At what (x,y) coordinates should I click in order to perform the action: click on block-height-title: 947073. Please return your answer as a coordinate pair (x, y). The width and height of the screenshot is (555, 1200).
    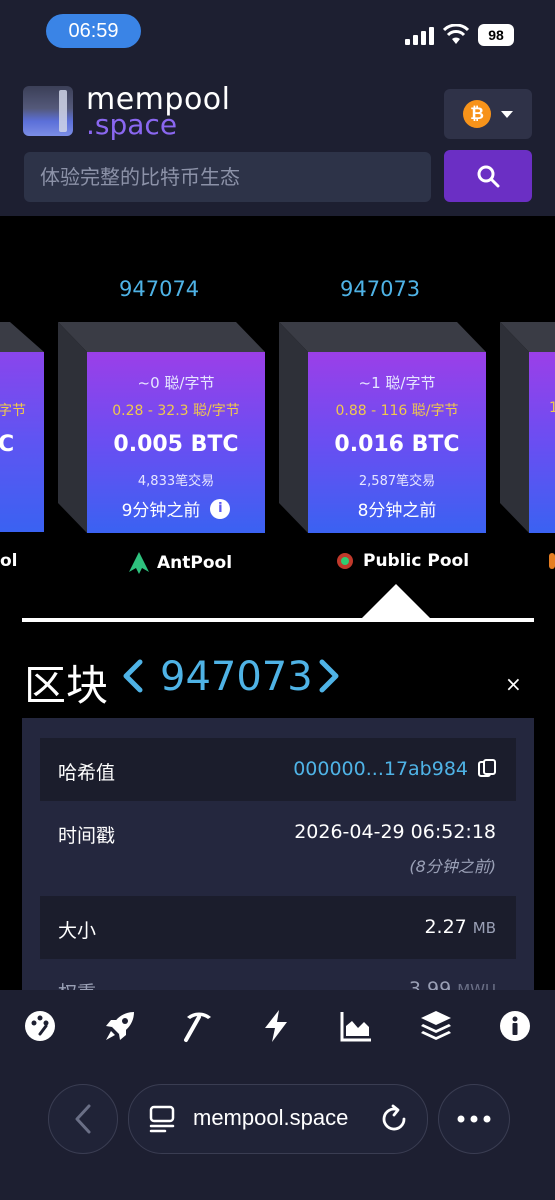
    Looking at the image, I should click on (236, 677).